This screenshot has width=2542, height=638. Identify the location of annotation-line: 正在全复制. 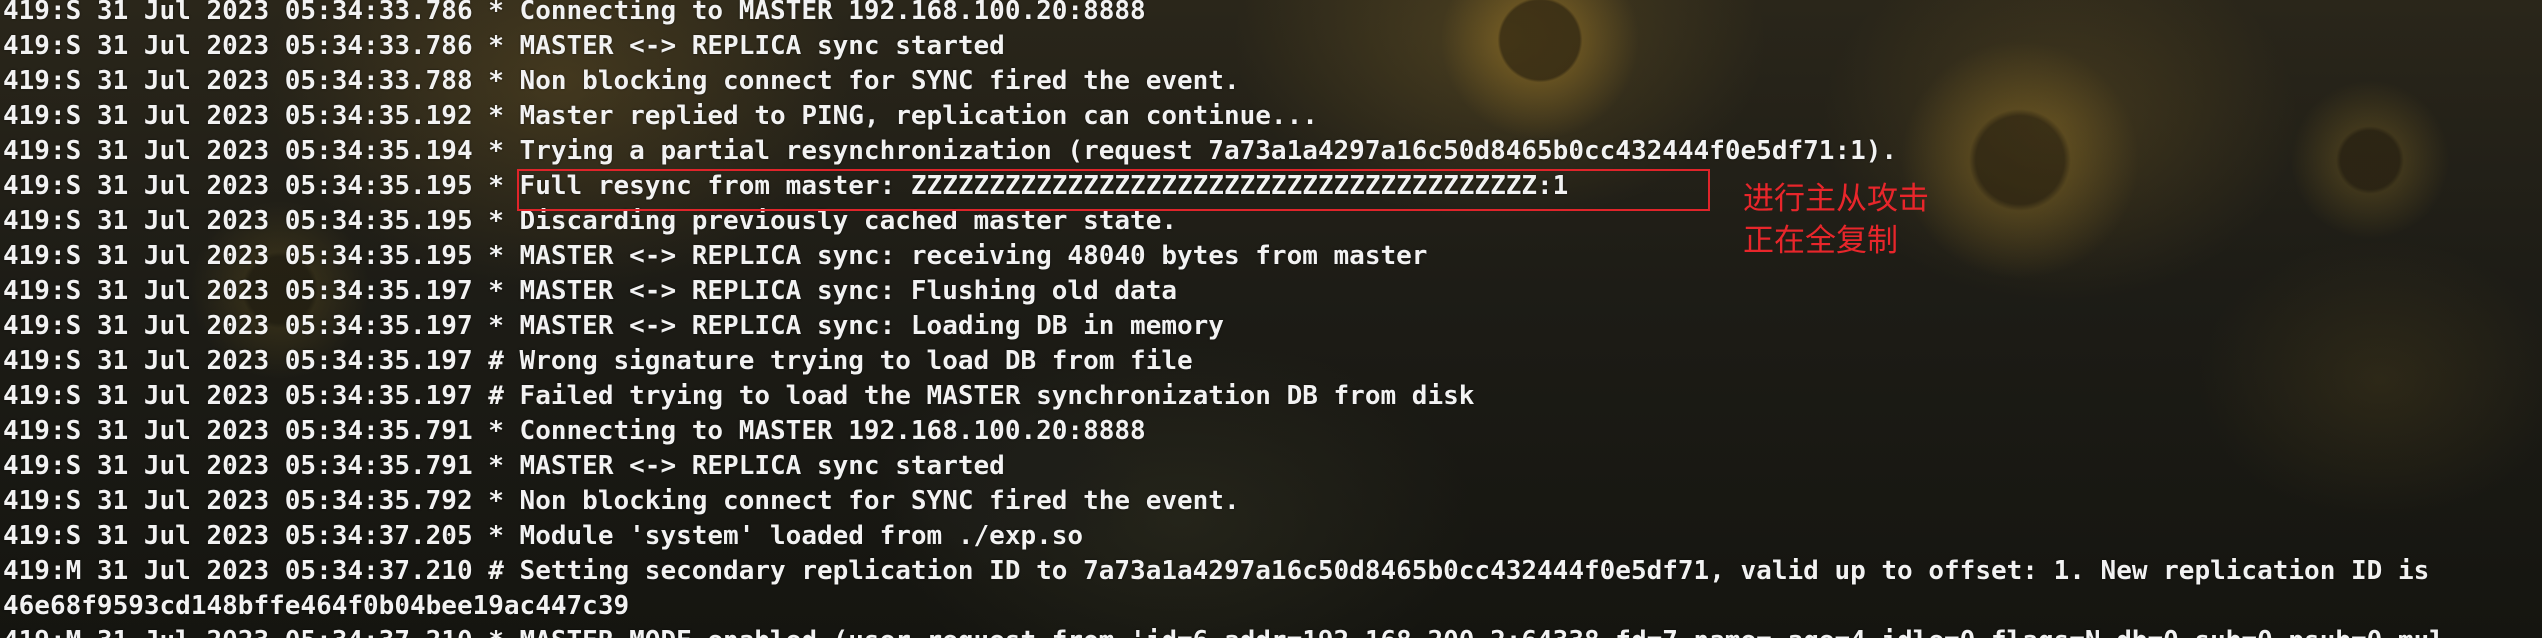
(1820, 241).